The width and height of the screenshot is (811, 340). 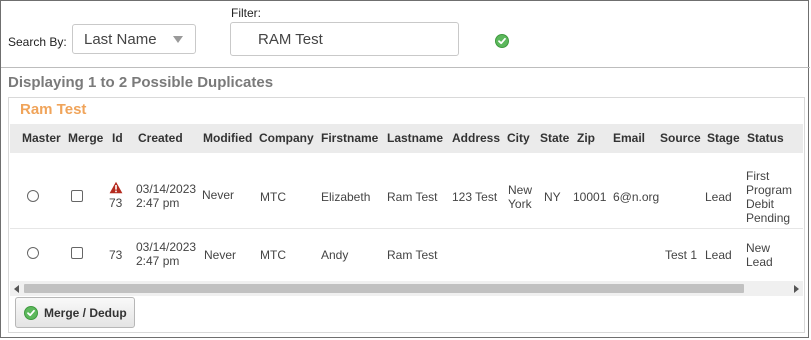 I want to click on search-by-value: Last Name, so click(x=120, y=39).